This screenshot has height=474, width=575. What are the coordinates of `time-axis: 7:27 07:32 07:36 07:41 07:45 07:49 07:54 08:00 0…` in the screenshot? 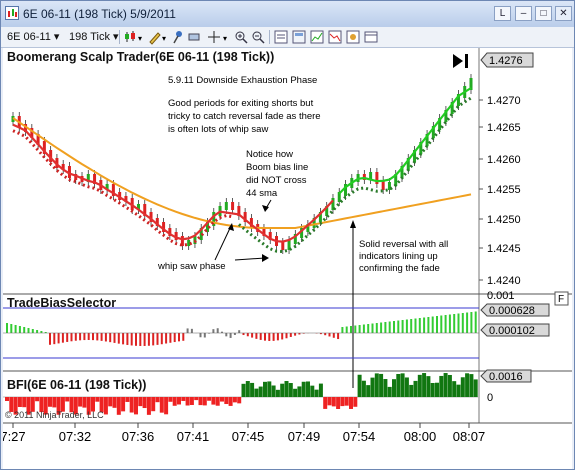 It's located at (242, 433).